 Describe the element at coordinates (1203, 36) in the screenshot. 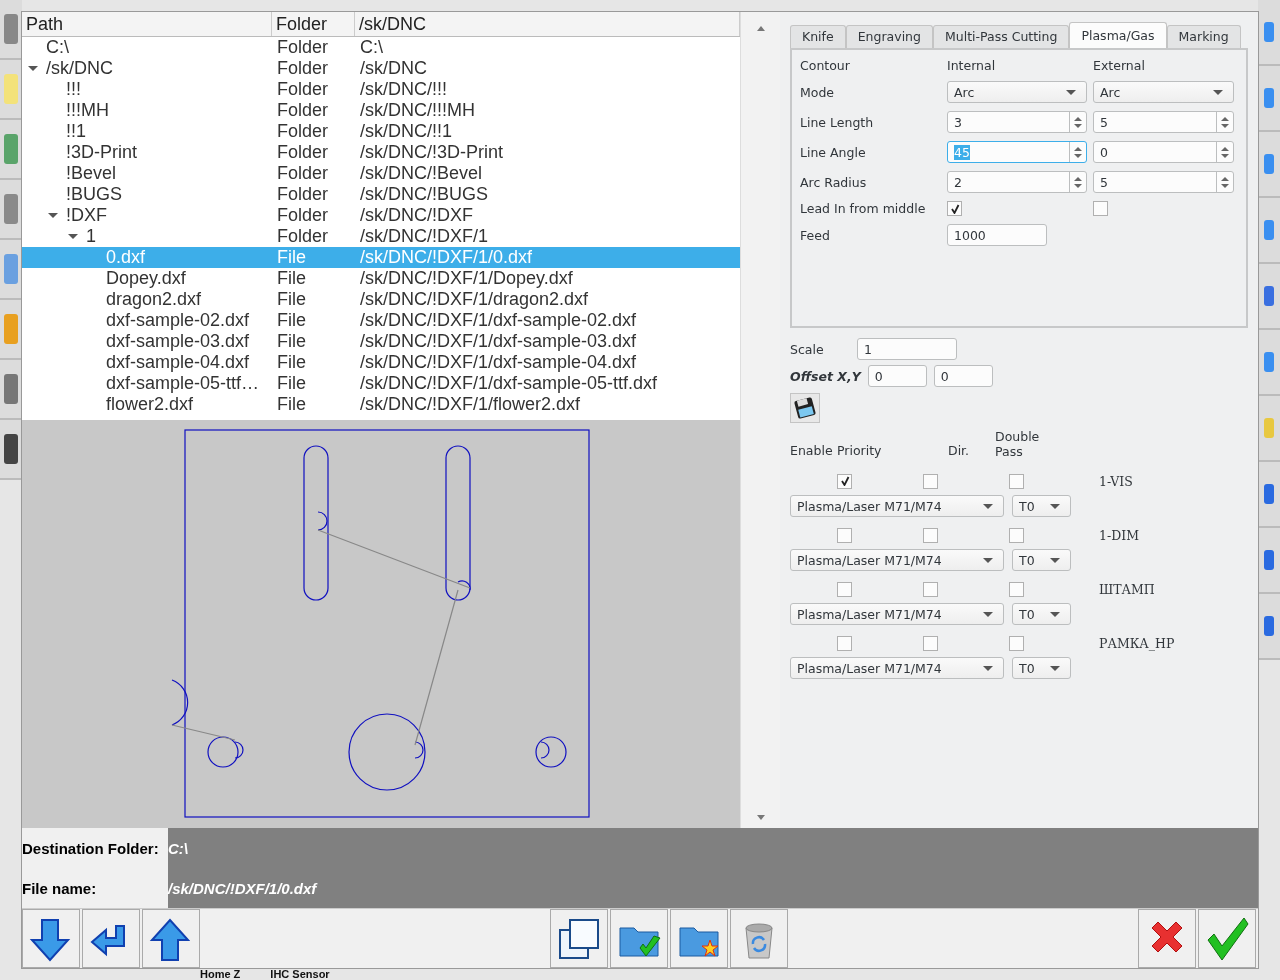

I see `settings-tab: Marking` at that location.